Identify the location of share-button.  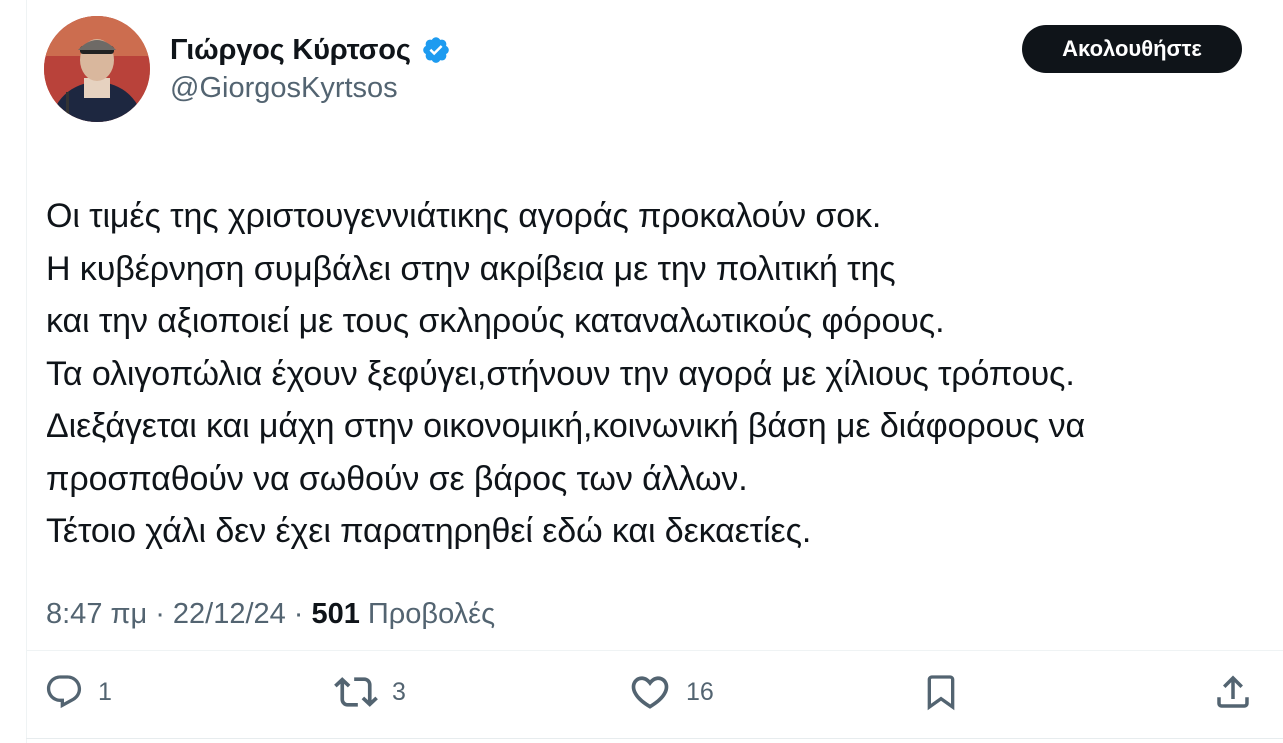
(1233, 692).